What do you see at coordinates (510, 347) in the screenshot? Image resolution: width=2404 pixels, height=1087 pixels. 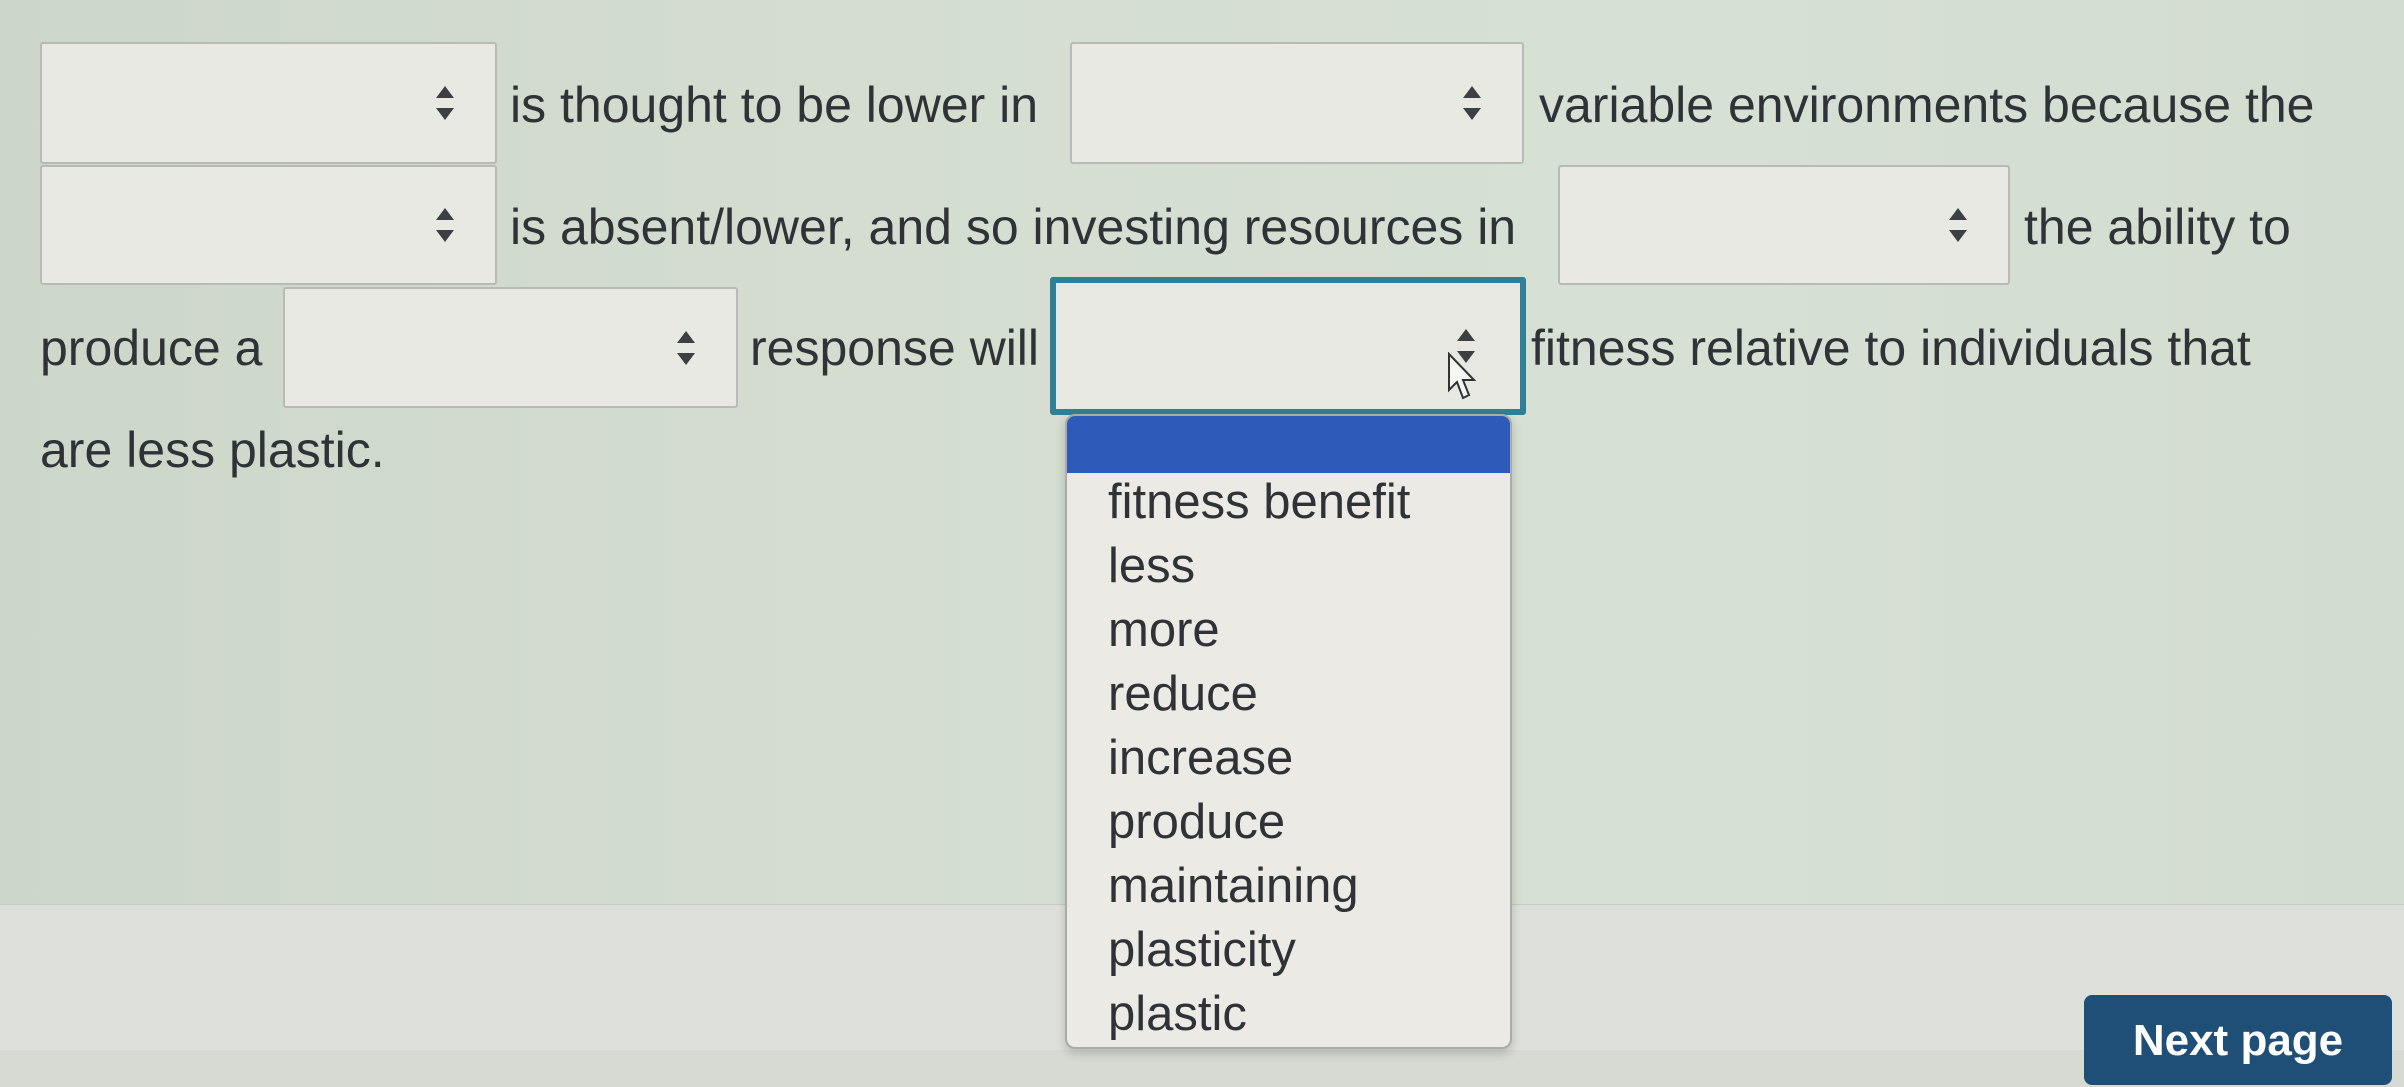 I see `blank-5-select` at bounding box center [510, 347].